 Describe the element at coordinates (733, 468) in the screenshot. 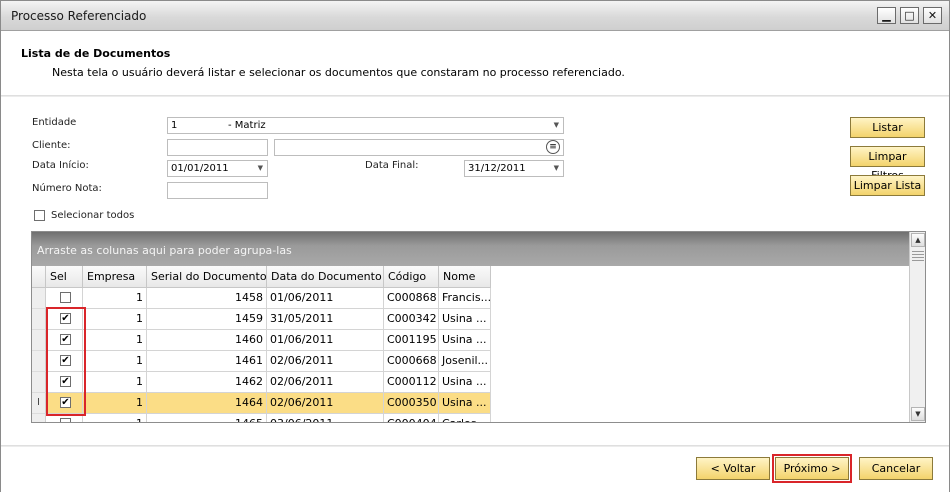

I see `voltar-button: < Voltar` at that location.